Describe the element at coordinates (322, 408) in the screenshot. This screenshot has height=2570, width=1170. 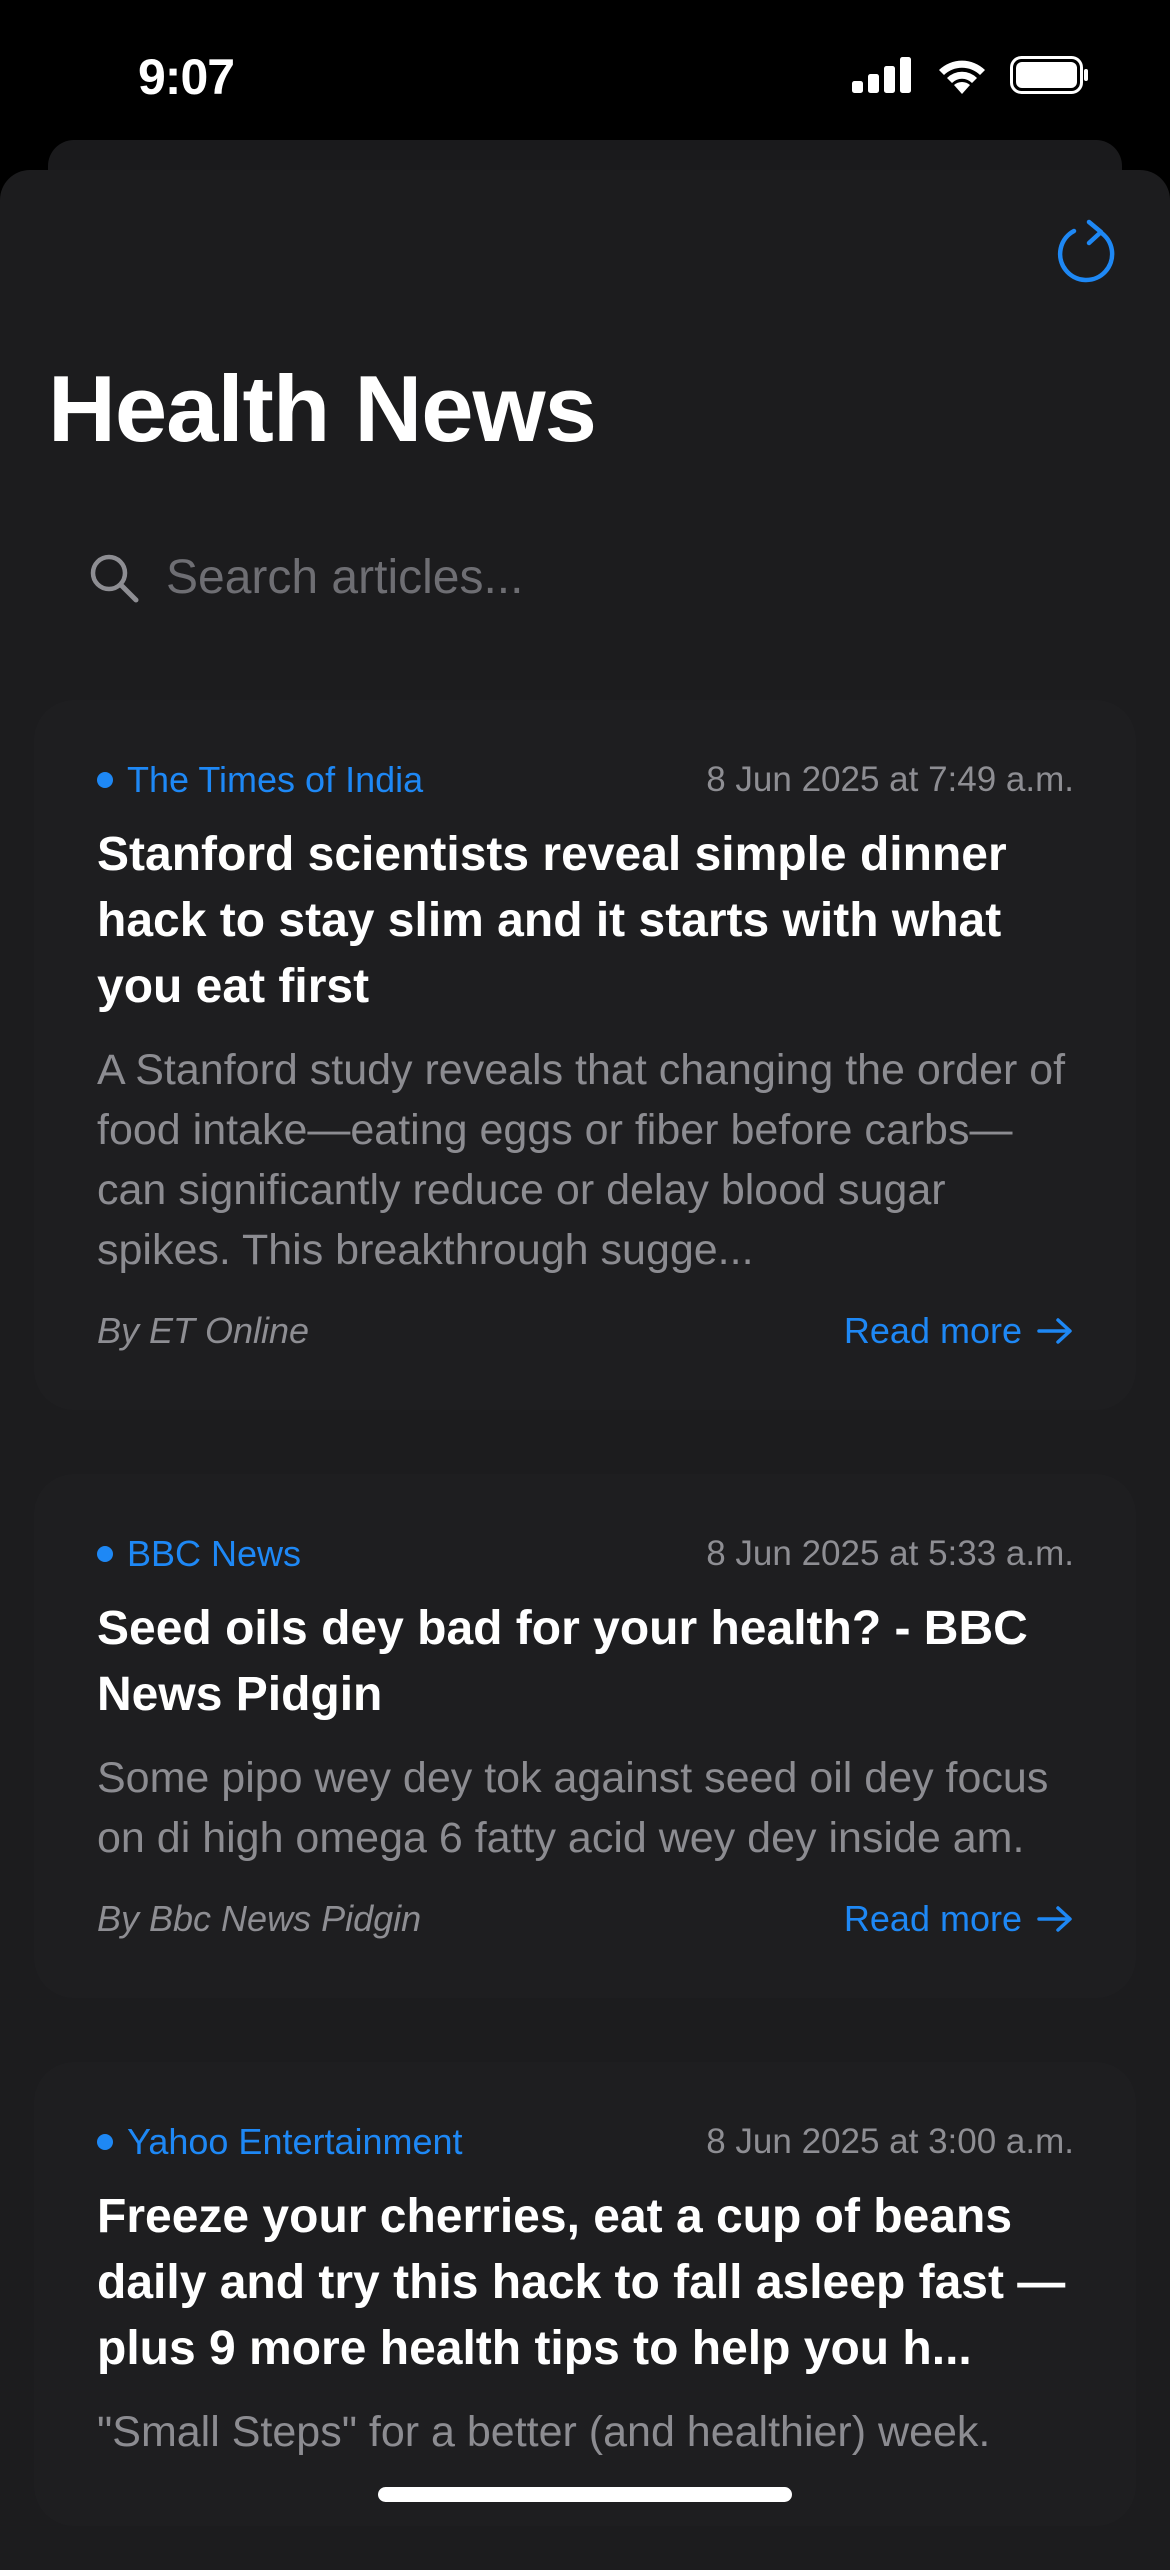
I see `page-title: Health News` at that location.